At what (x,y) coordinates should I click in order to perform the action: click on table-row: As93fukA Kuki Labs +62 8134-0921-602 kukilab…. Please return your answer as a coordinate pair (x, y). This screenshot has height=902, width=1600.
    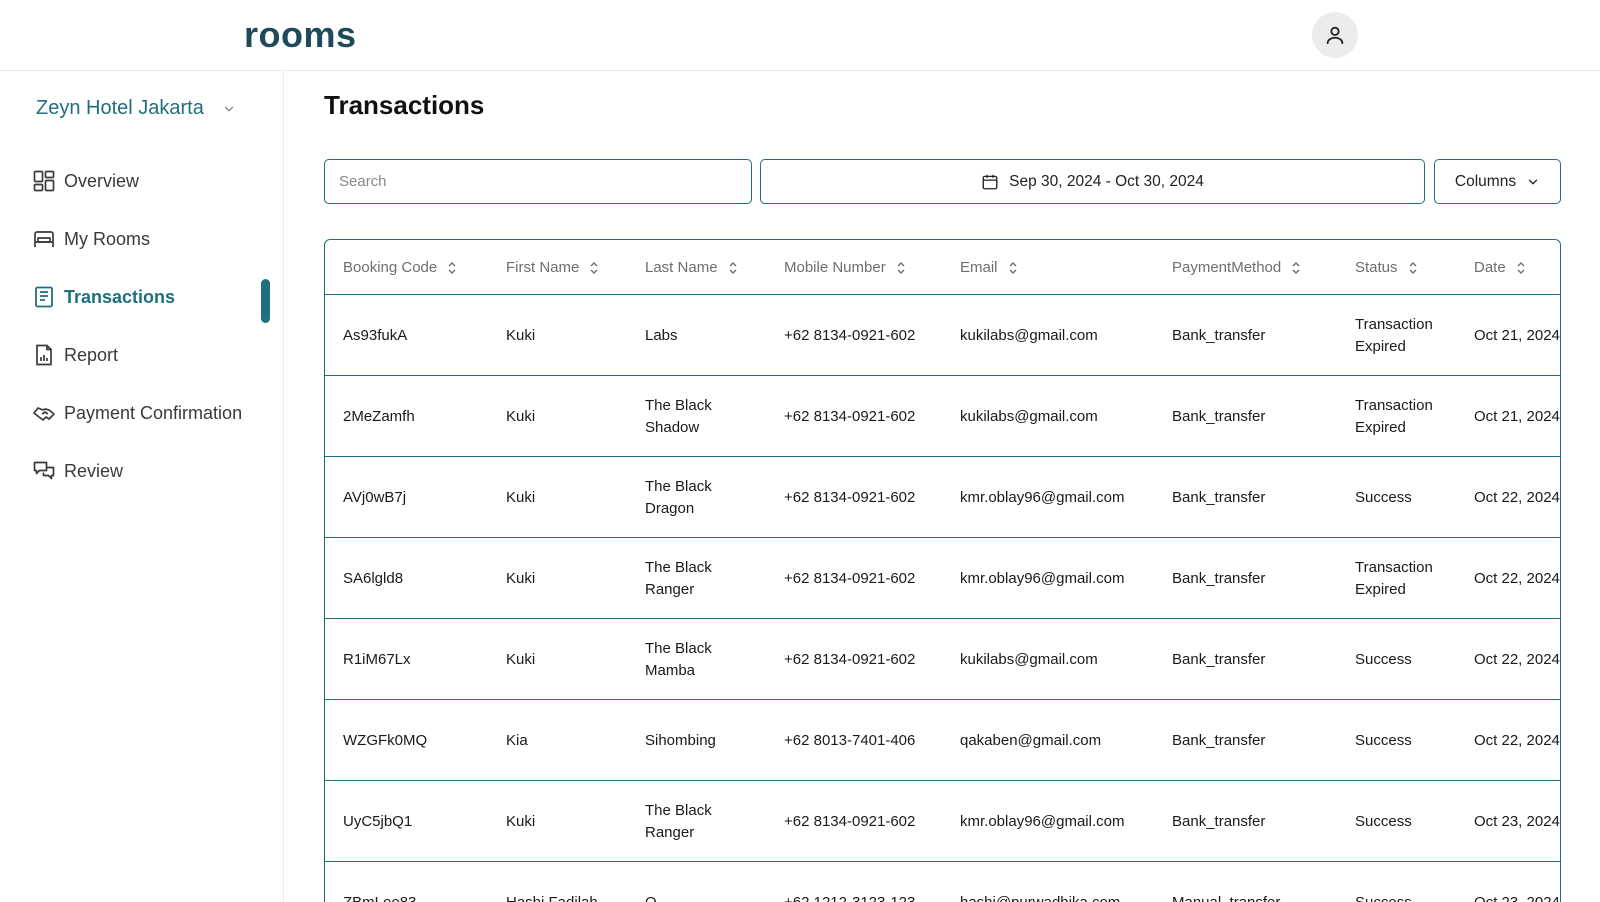
    Looking at the image, I should click on (942, 335).